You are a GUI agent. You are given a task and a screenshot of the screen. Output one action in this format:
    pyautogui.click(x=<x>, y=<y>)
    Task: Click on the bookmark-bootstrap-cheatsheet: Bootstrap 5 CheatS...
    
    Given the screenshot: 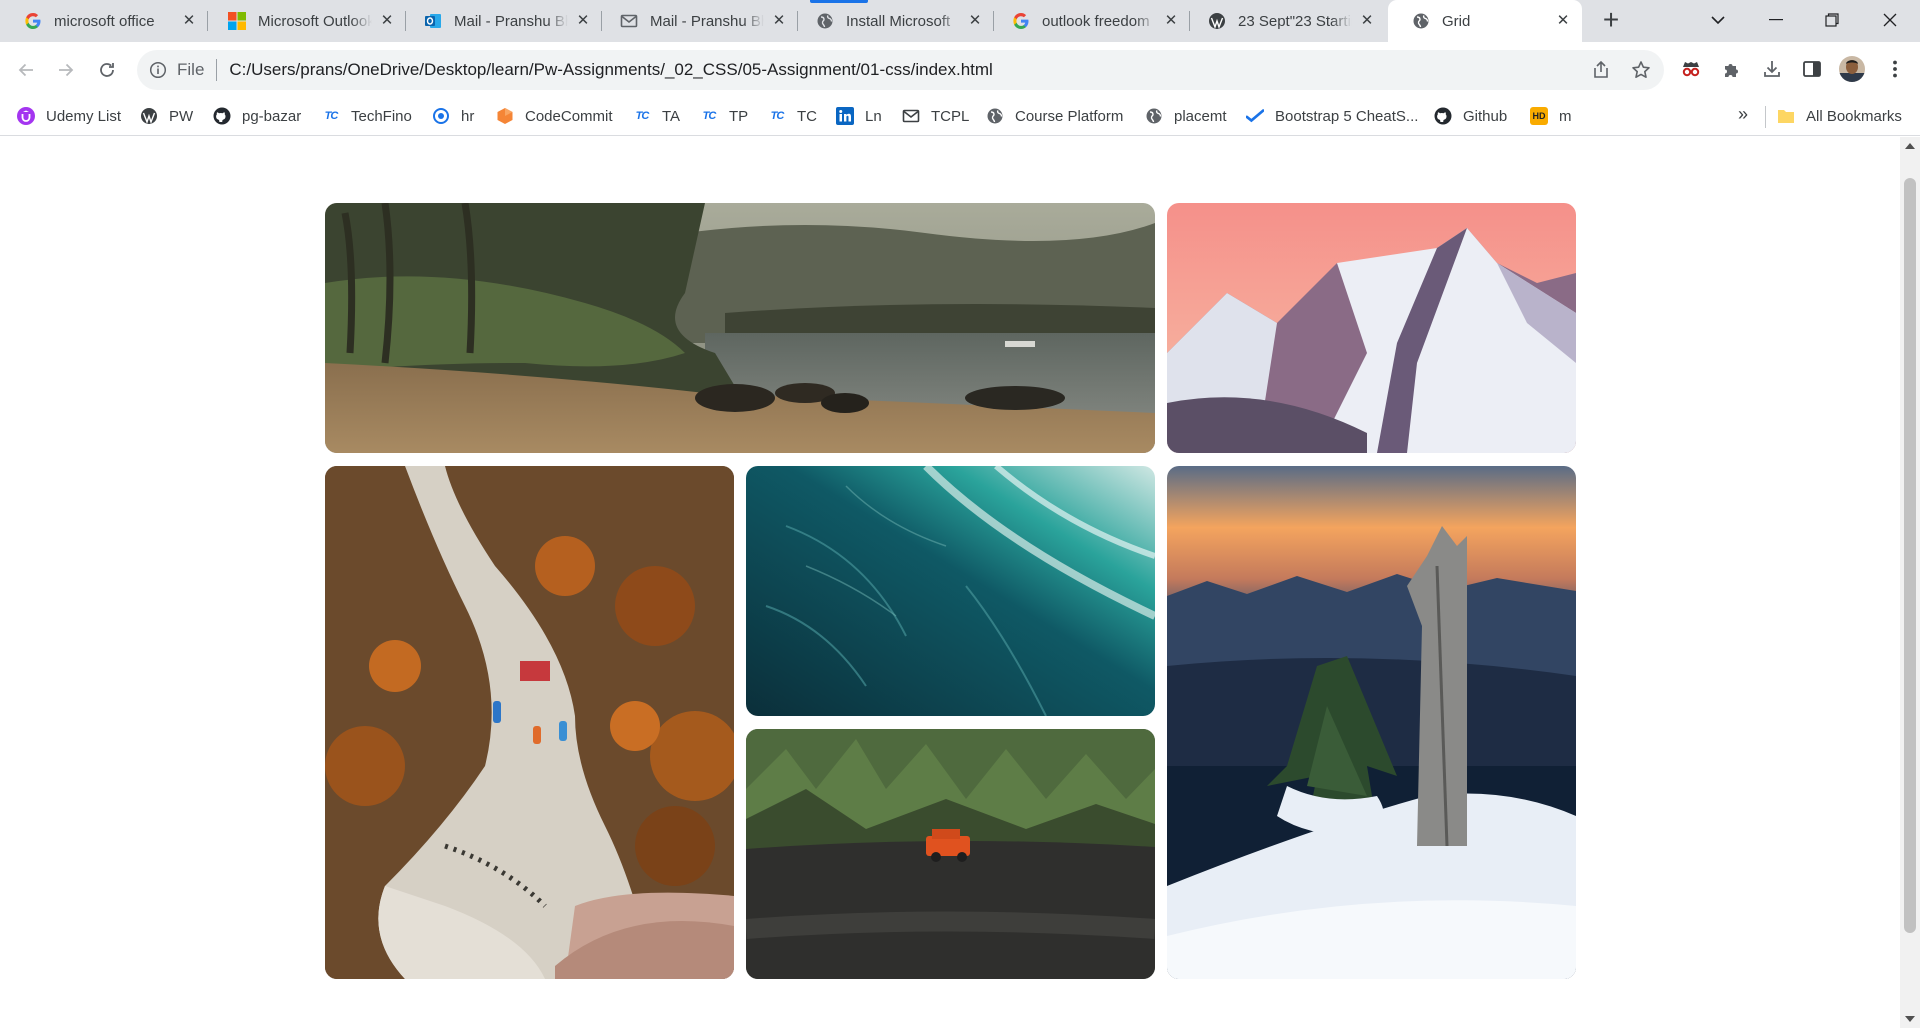 What is the action you would take?
    pyautogui.click(x=1332, y=116)
    